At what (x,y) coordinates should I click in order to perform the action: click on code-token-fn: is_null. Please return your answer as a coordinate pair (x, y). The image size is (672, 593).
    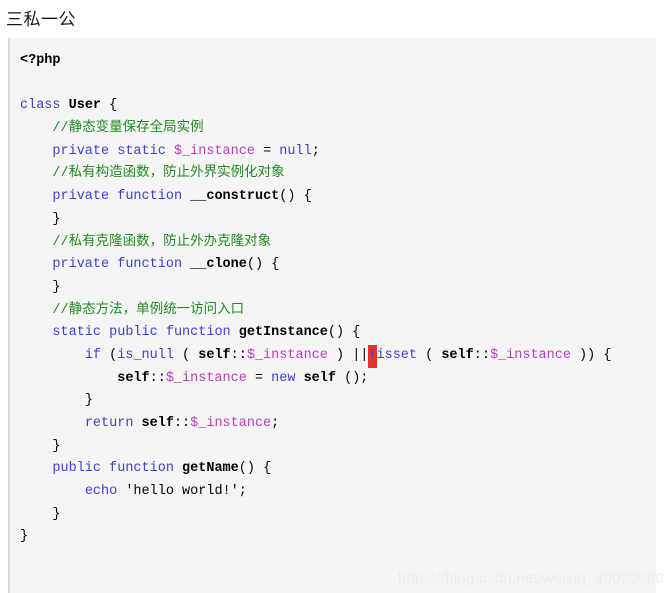
    Looking at the image, I should click on (145, 355).